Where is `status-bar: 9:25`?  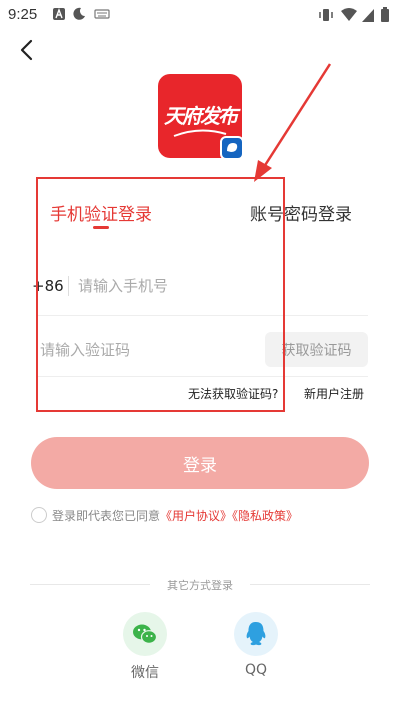
status-bar: 9:25 is located at coordinates (200, 15).